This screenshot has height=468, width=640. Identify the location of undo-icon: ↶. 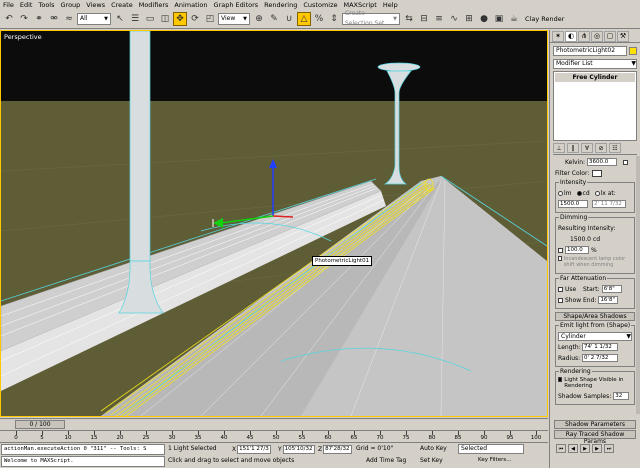
(9, 19).